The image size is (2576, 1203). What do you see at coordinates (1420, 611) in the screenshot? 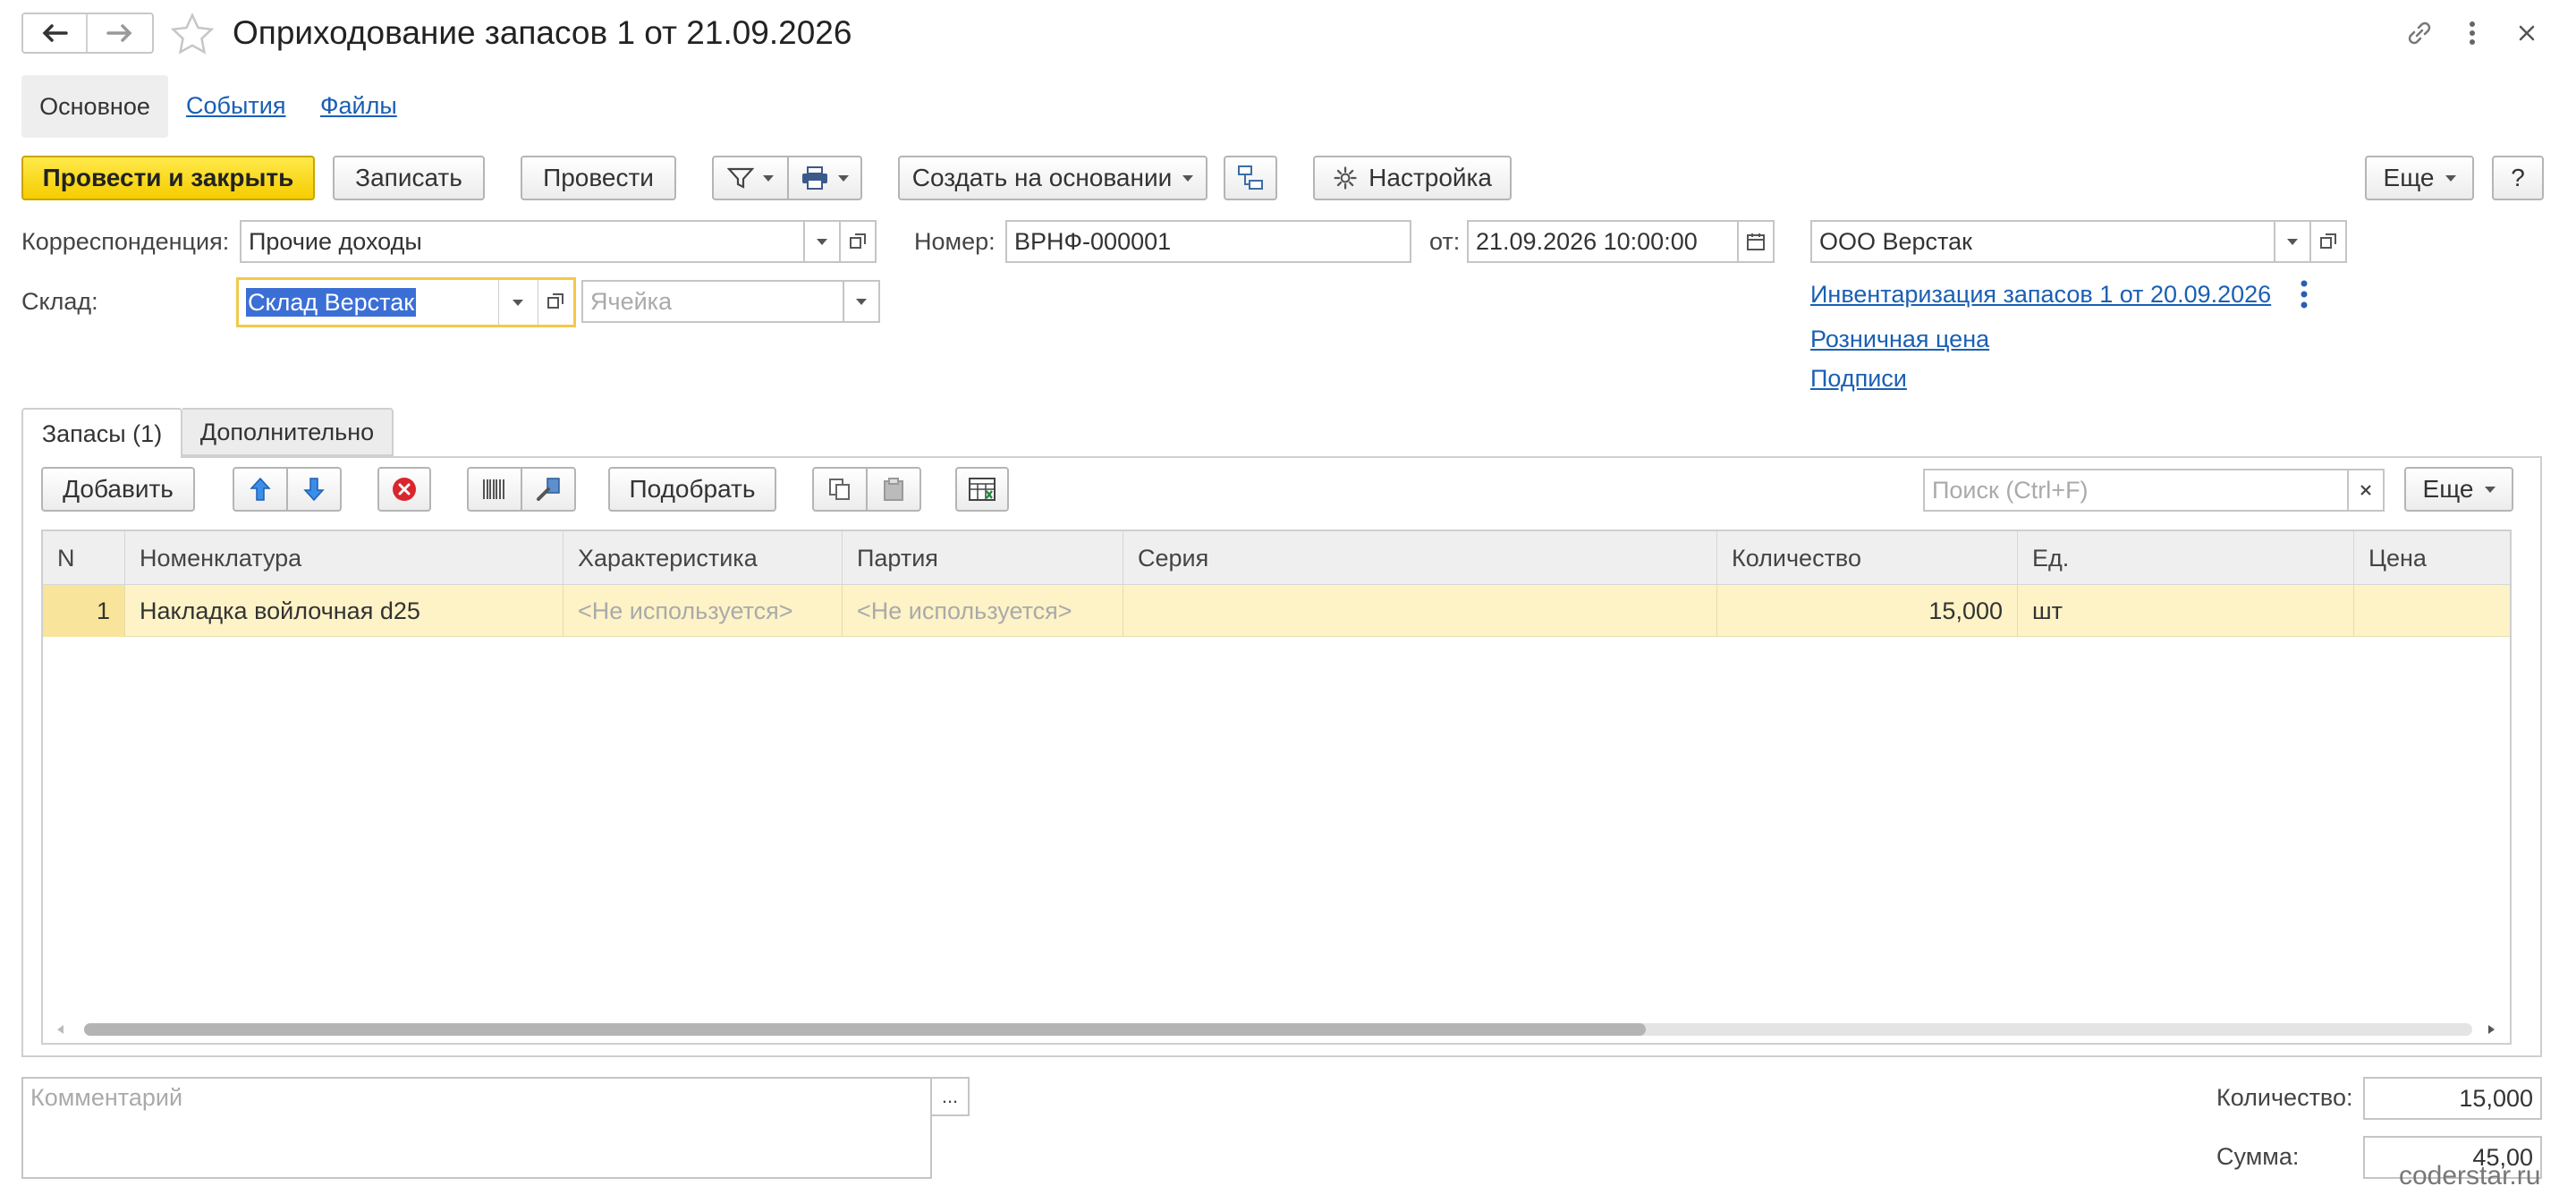
I see `cell-series` at bounding box center [1420, 611].